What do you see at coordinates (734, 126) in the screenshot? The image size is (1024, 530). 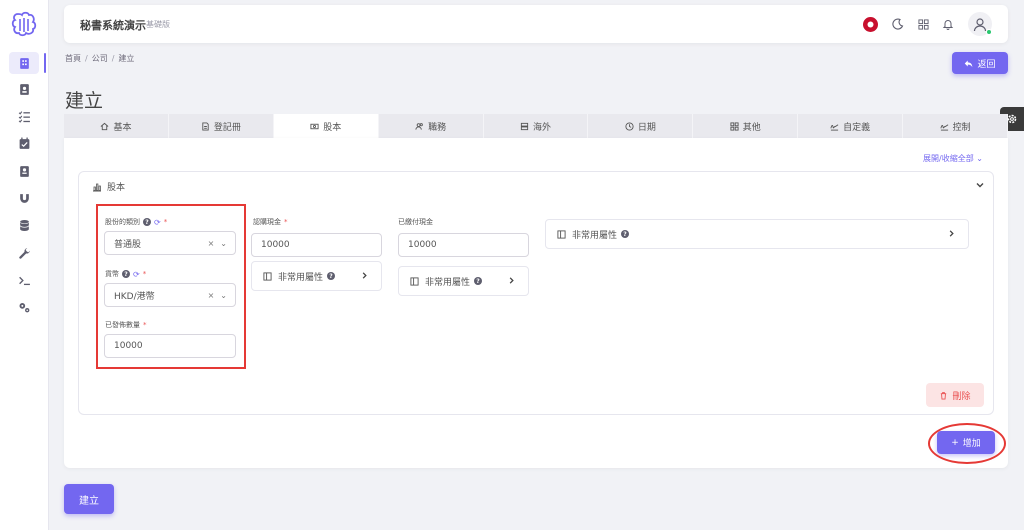 I see `grid-icon` at bounding box center [734, 126].